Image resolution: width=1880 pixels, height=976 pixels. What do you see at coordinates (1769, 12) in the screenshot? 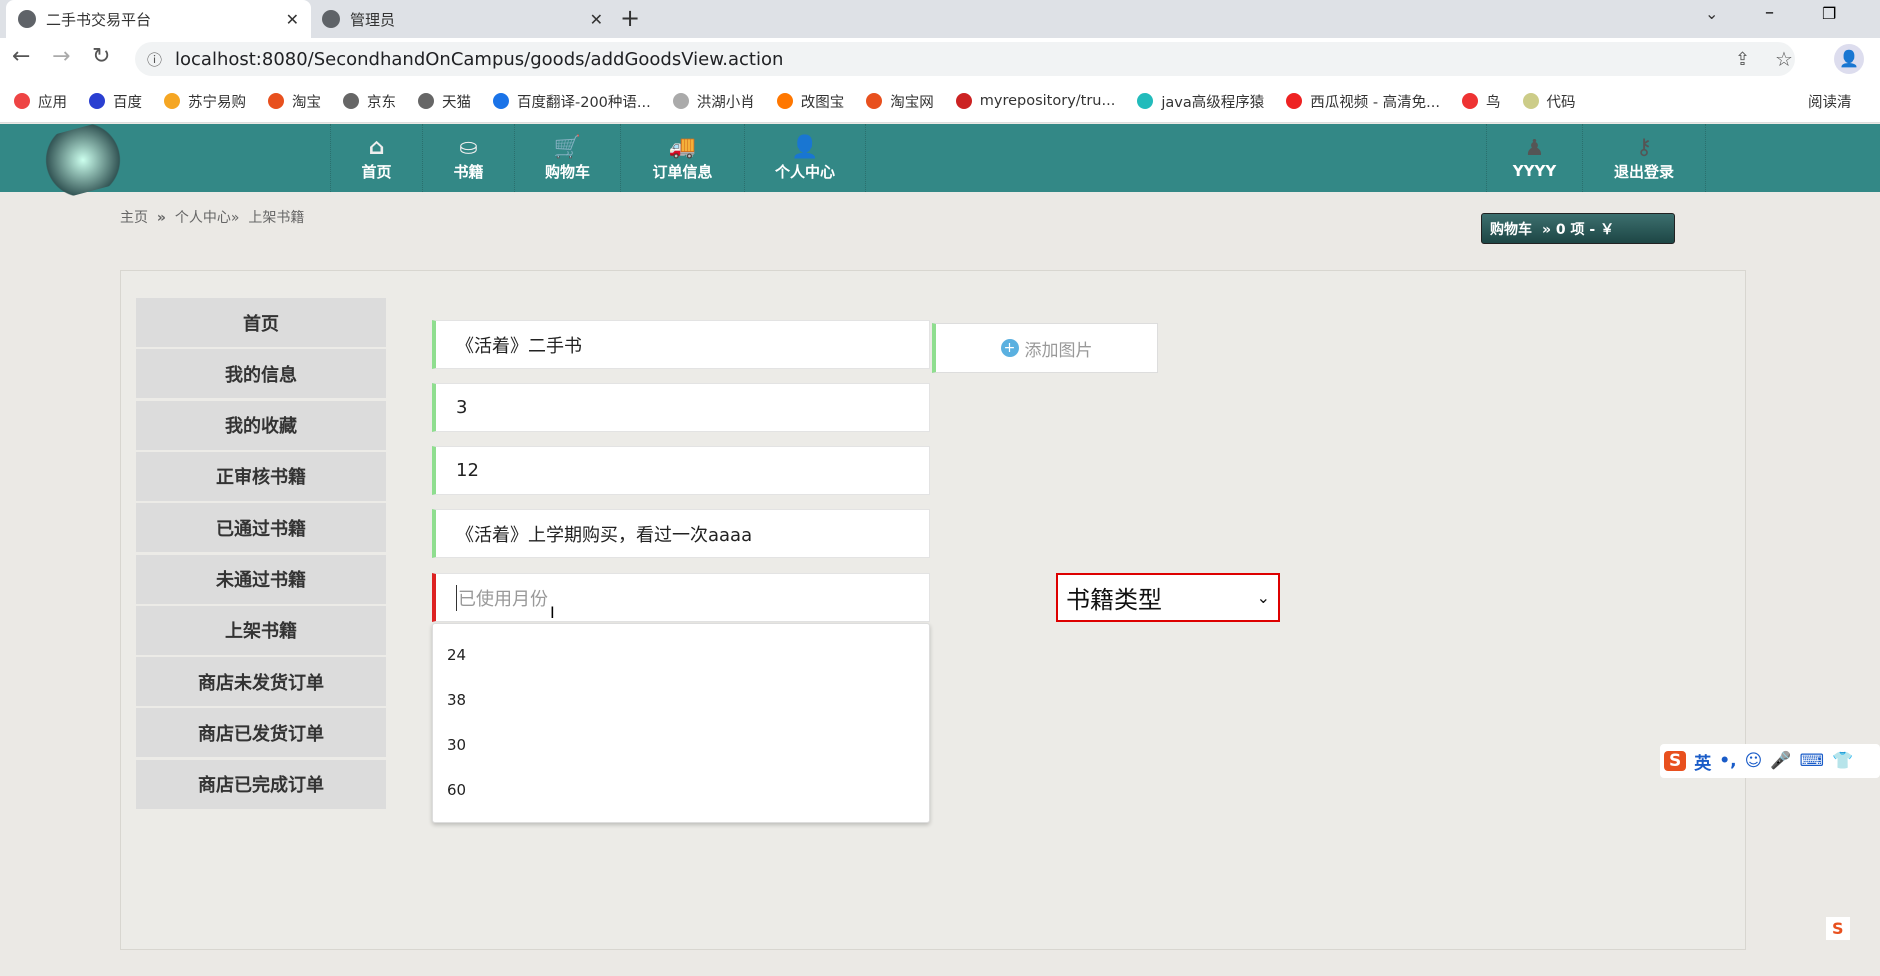
I see `minimize-button: –` at bounding box center [1769, 12].